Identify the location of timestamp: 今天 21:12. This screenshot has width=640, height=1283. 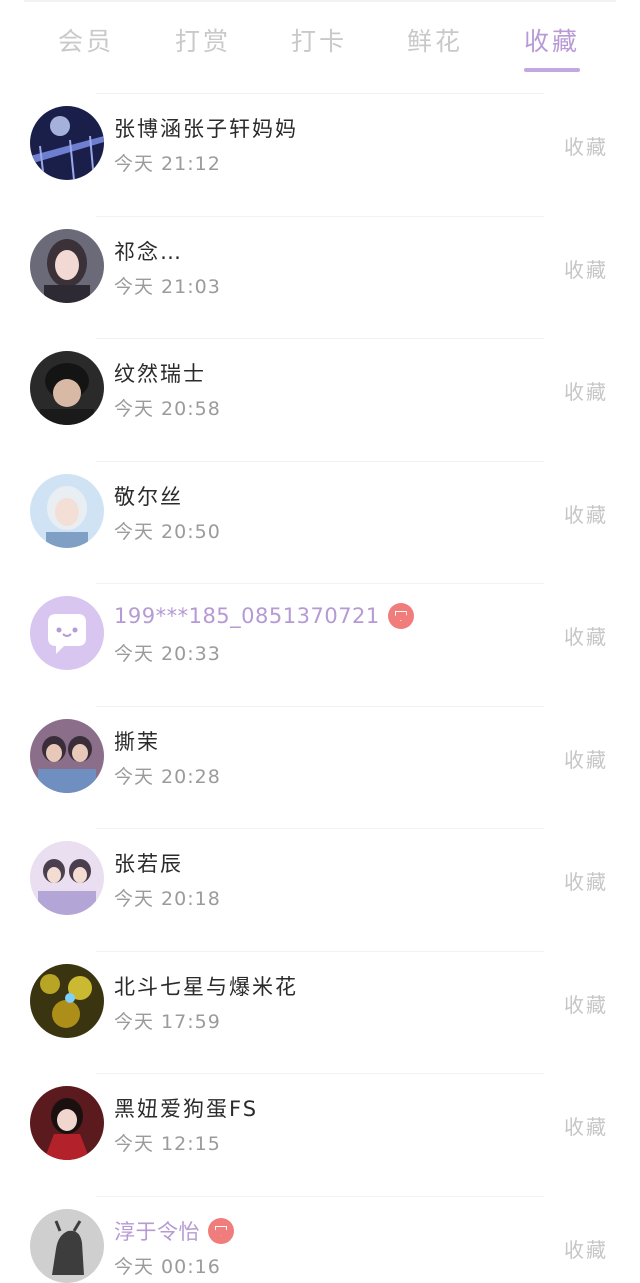
(167, 164).